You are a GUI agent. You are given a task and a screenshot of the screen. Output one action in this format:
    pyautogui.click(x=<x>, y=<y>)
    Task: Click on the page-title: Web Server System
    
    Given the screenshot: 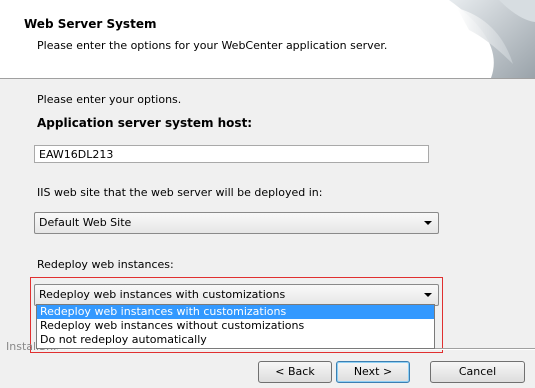 What is the action you would take?
    pyautogui.click(x=90, y=24)
    